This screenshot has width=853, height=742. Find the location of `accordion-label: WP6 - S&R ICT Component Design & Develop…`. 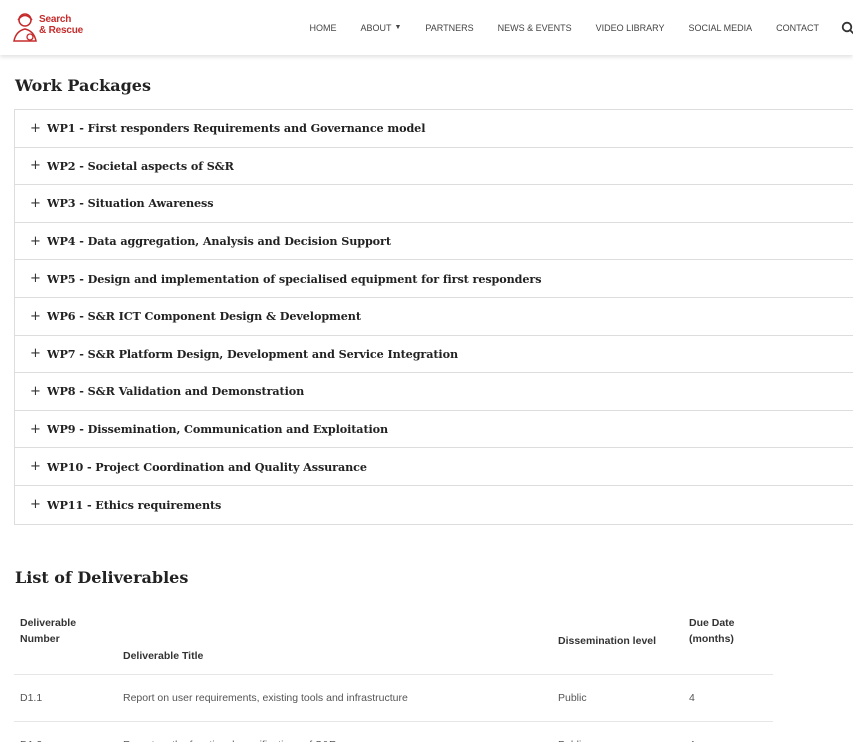

accordion-label: WP6 - S&R ICT Component Design & Develop… is located at coordinates (204, 316).